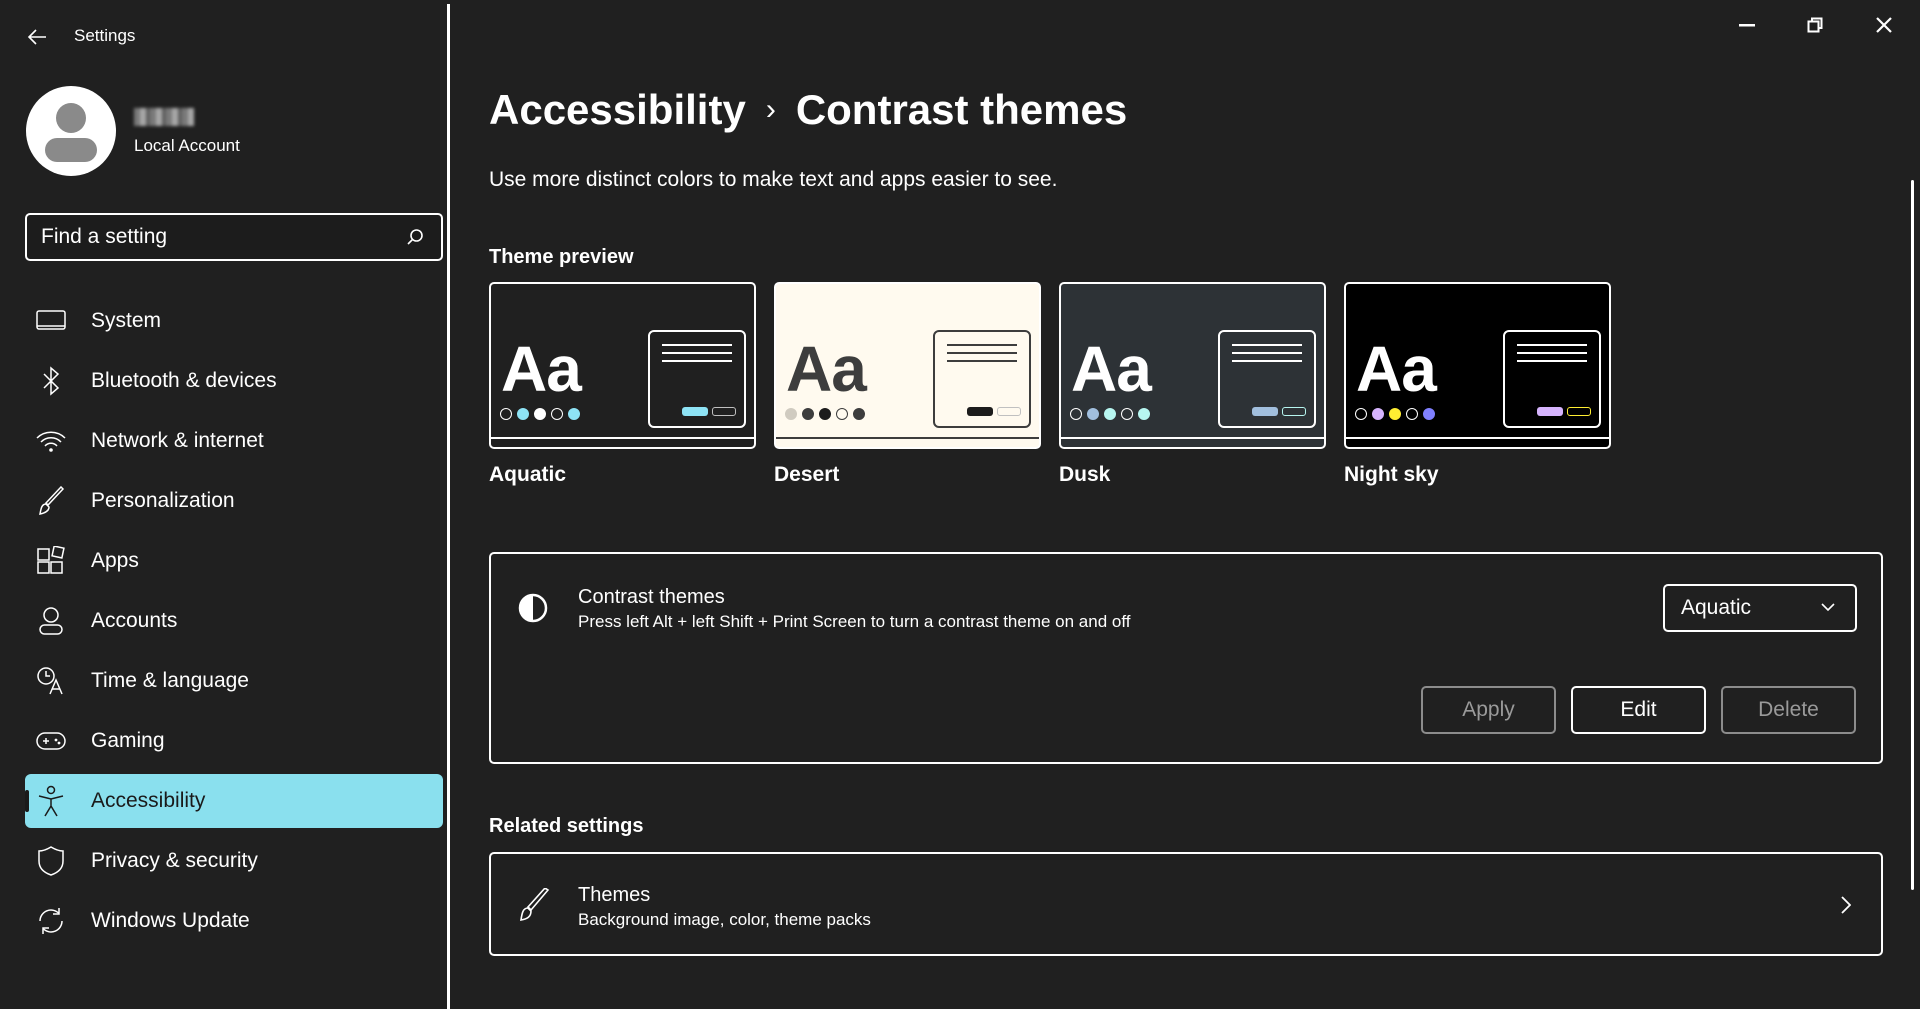  What do you see at coordinates (651, 597) in the screenshot?
I see `contrast-themes-title: Contrast themes` at bounding box center [651, 597].